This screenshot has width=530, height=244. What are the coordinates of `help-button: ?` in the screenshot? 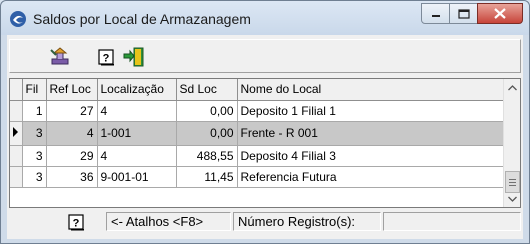 It's located at (106, 57).